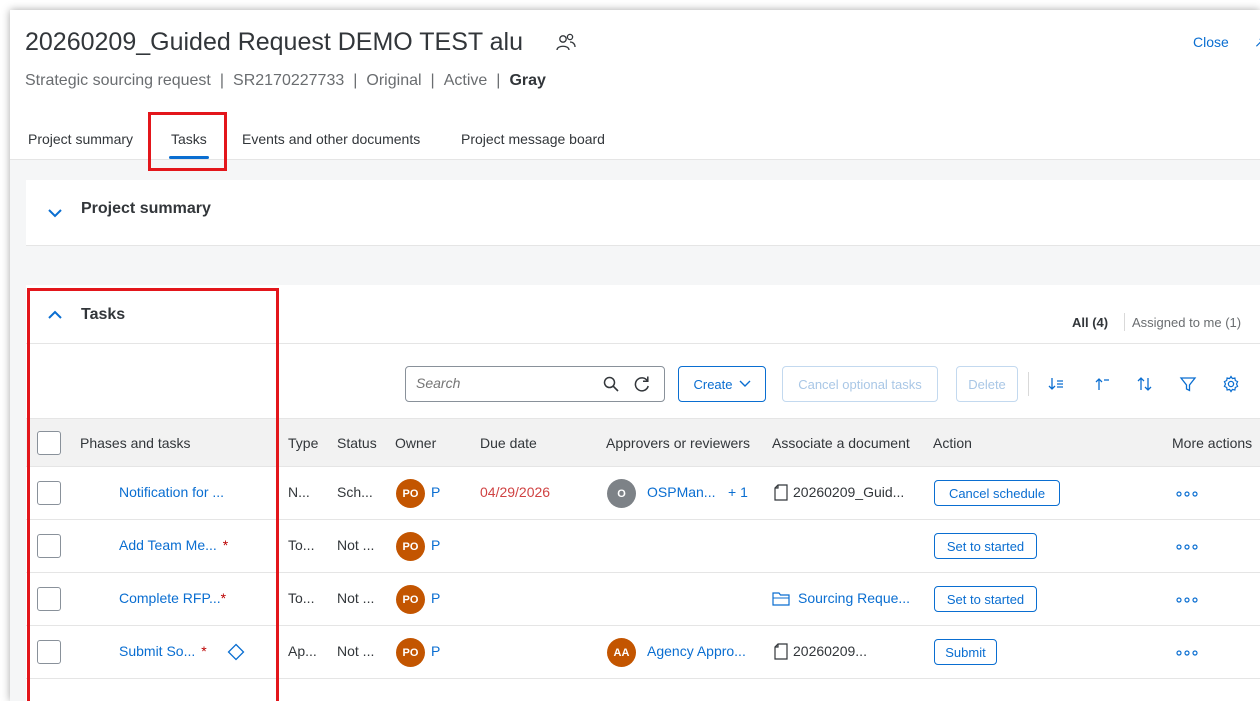 This screenshot has height=701, width=1260. What do you see at coordinates (965, 652) in the screenshot?
I see `submit-button: Submit` at bounding box center [965, 652].